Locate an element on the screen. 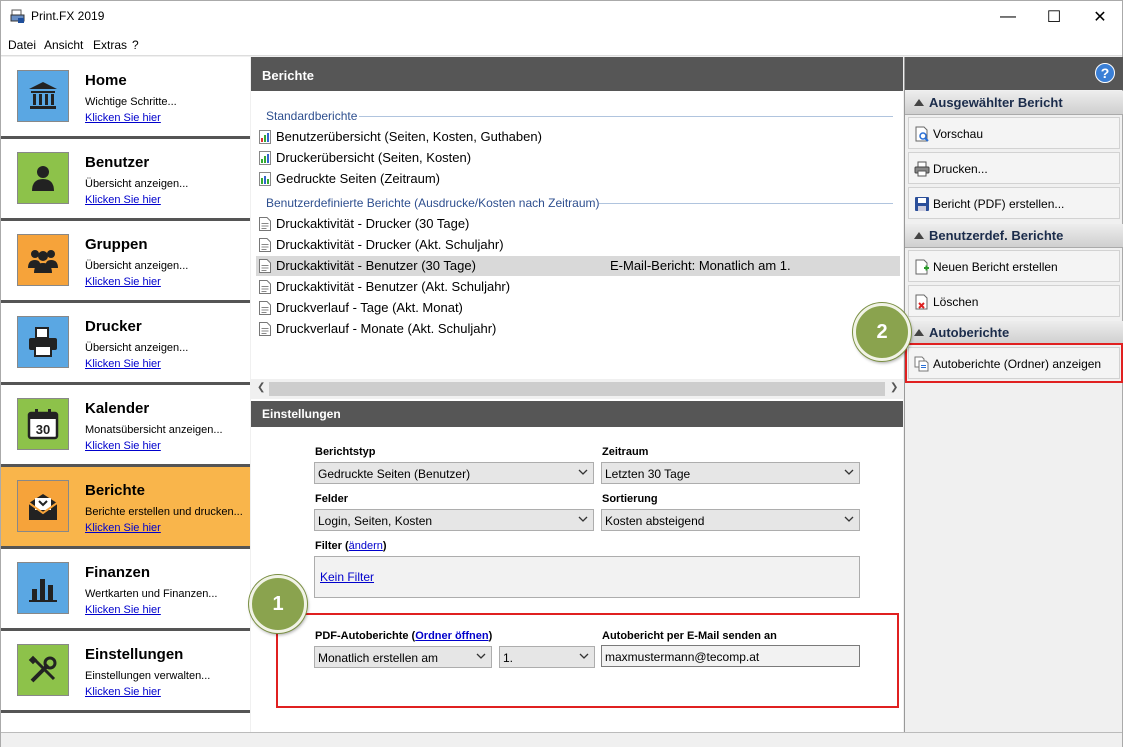 Image resolution: width=1123 pixels, height=747 pixels. felder-value: Login, Seiten, Kosten is located at coordinates (375, 521).